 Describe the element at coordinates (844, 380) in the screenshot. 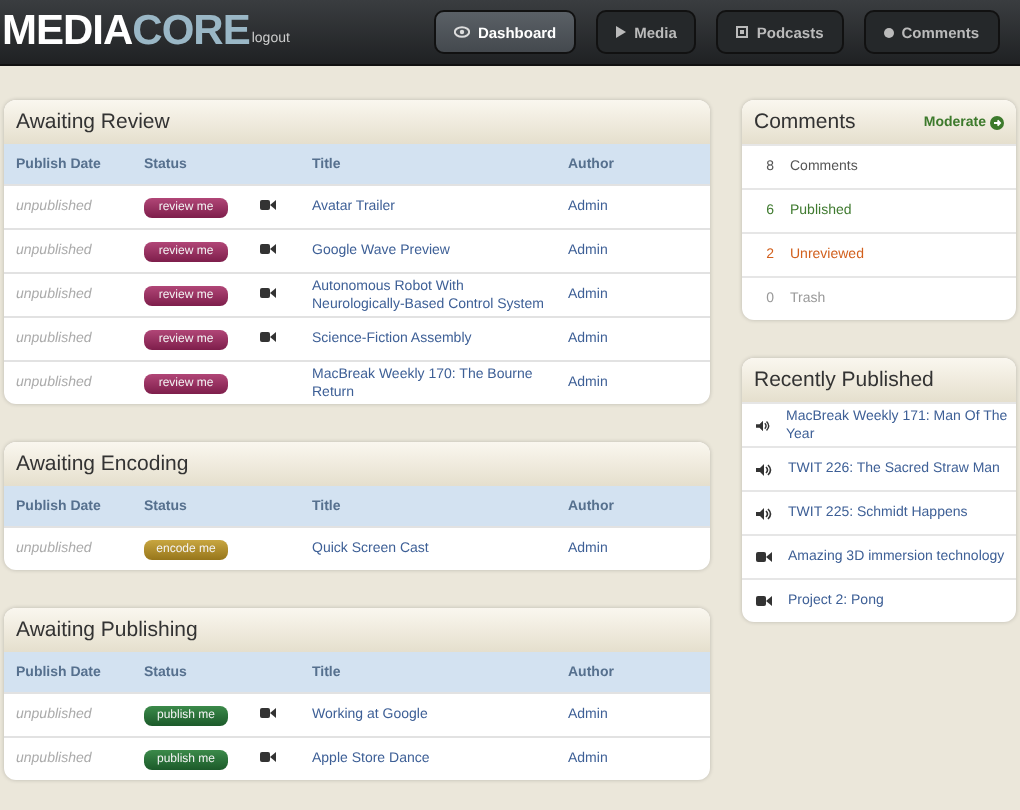

I see `panel-title: Recently Published` at that location.